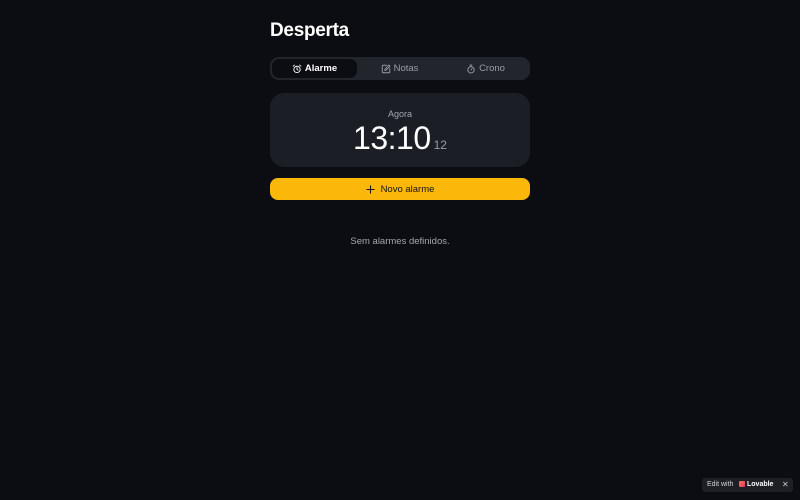 The height and width of the screenshot is (500, 800). I want to click on tab-label: Notas, so click(406, 68).